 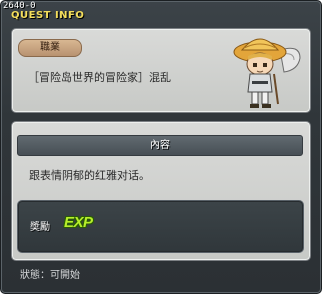 What do you see at coordinates (267, 73) in the screenshot?
I see `npc-character-portrait` at bounding box center [267, 73].